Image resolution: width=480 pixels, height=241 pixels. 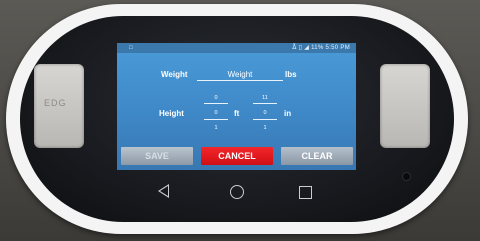 I want to click on weight-unit: lbs, so click(x=291, y=74).